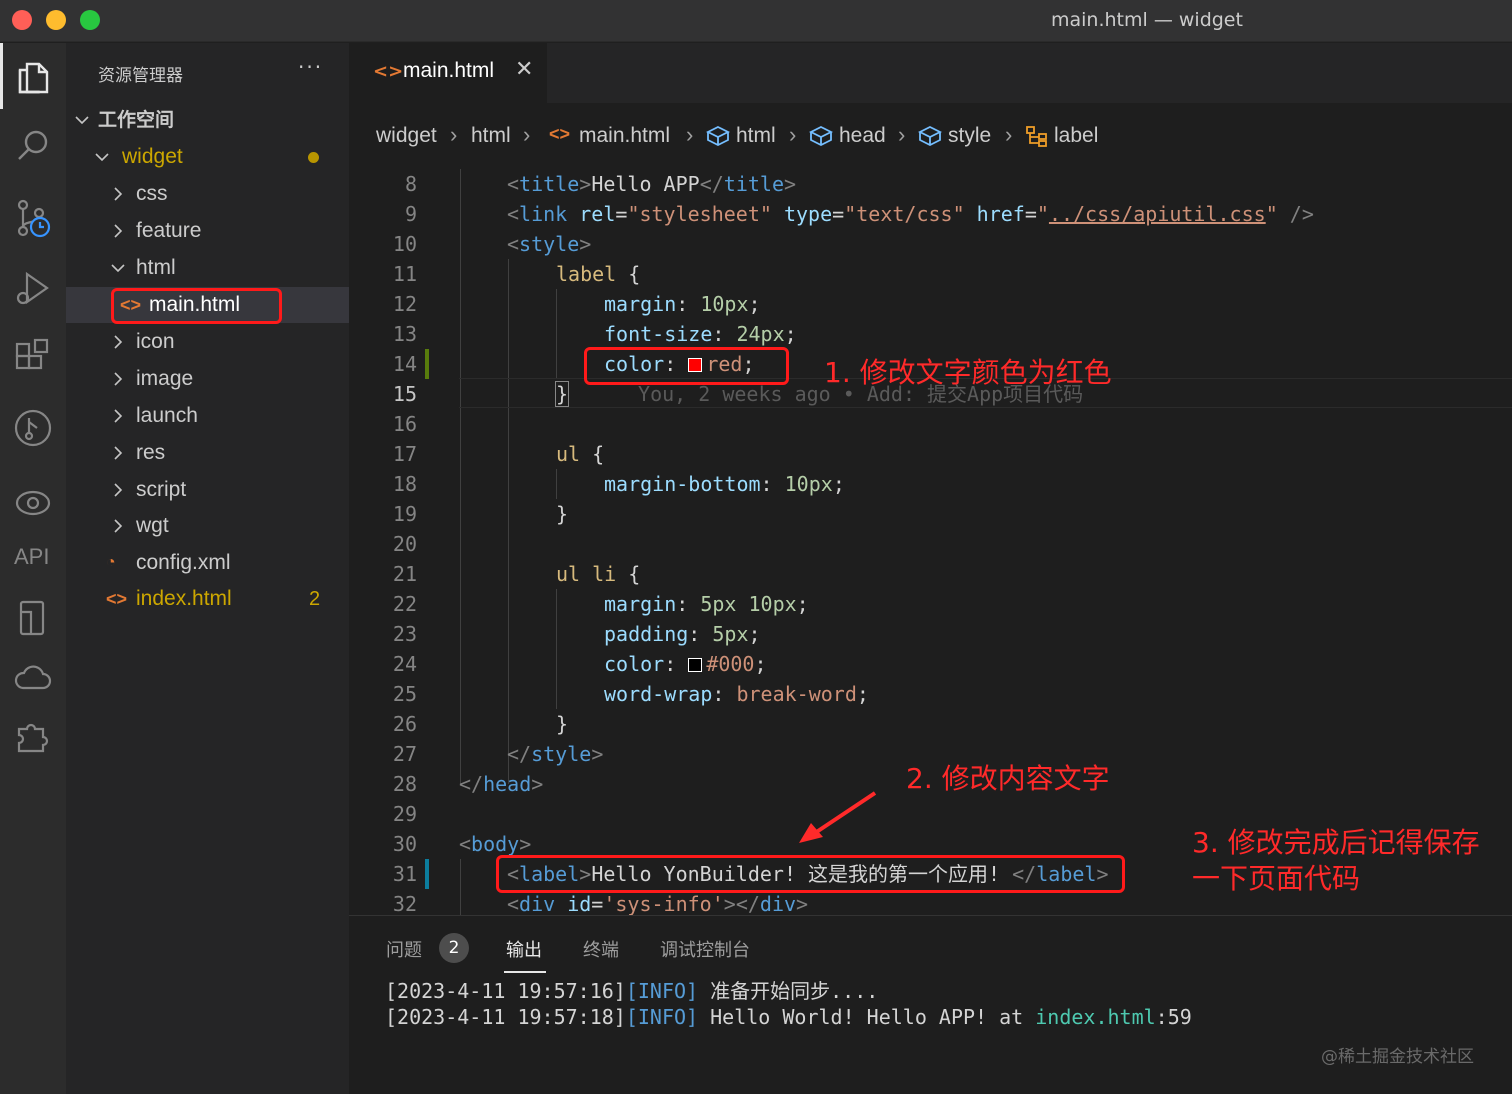  What do you see at coordinates (33, 428) in the screenshot?
I see `git-graph-icon` at bounding box center [33, 428].